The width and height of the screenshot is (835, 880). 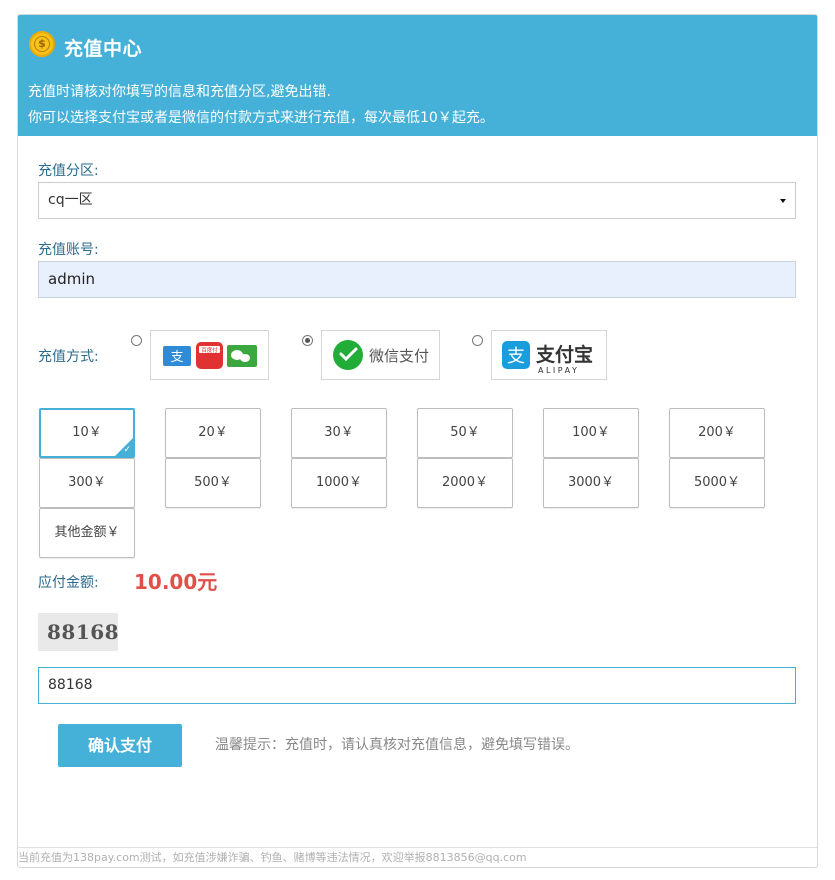 What do you see at coordinates (477, 340) in the screenshot?
I see `payment-radio-alipay` at bounding box center [477, 340].